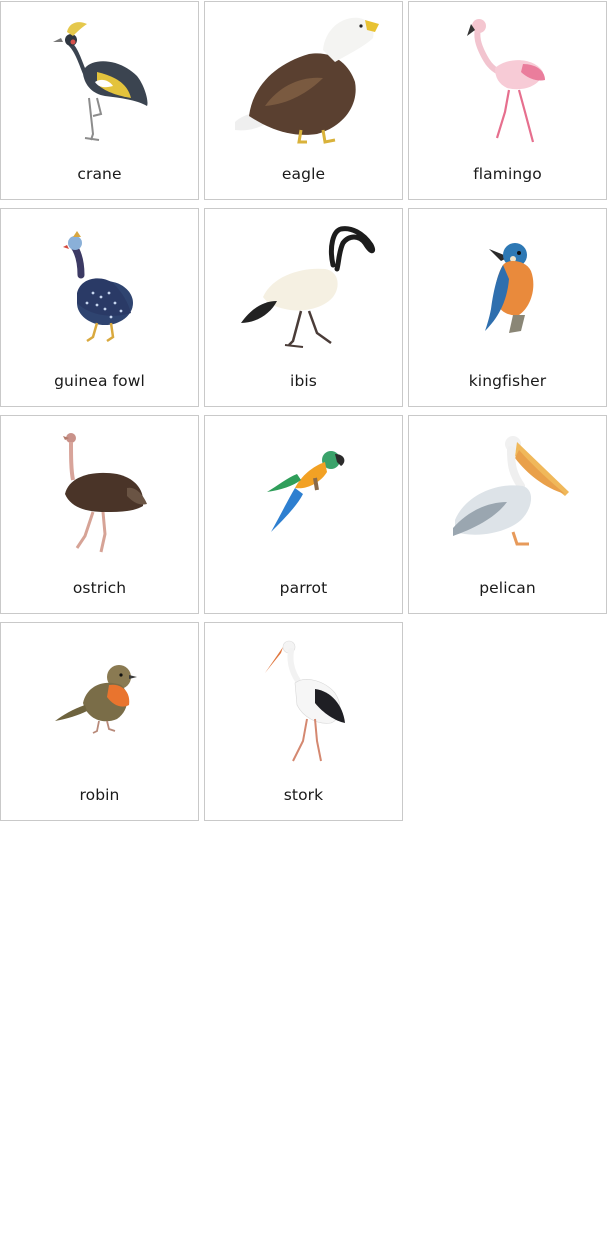 This screenshot has width=610, height=1244. I want to click on card-label: ostrich, so click(99, 588).